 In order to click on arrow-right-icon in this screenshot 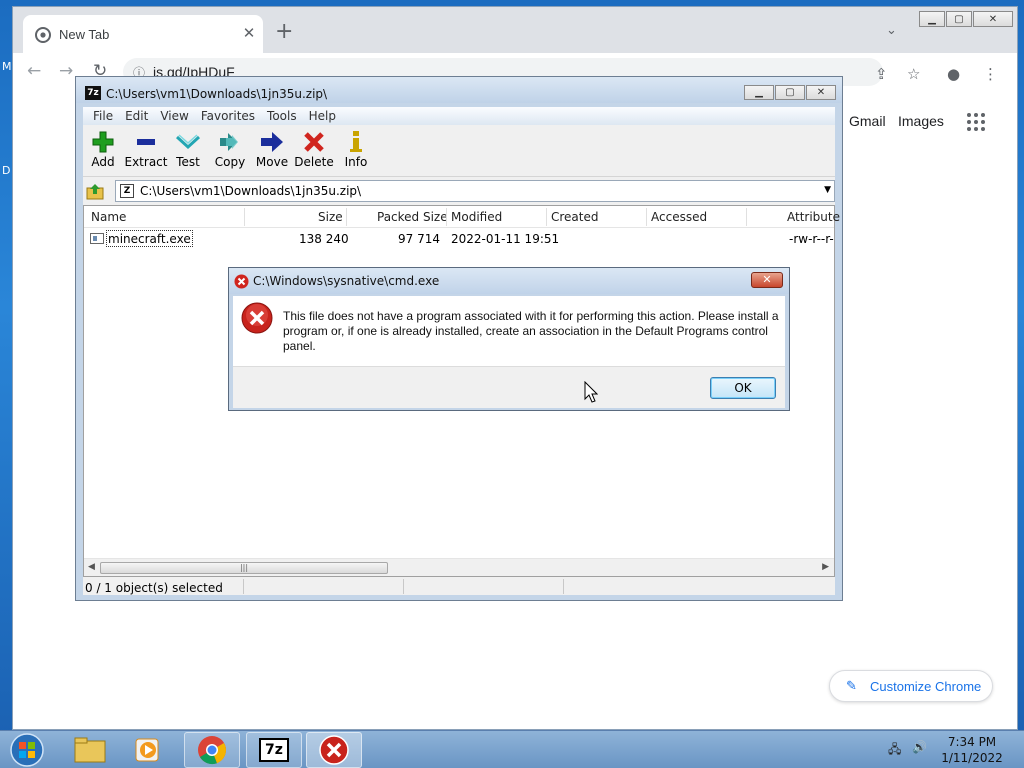, I will do `click(272, 142)`.